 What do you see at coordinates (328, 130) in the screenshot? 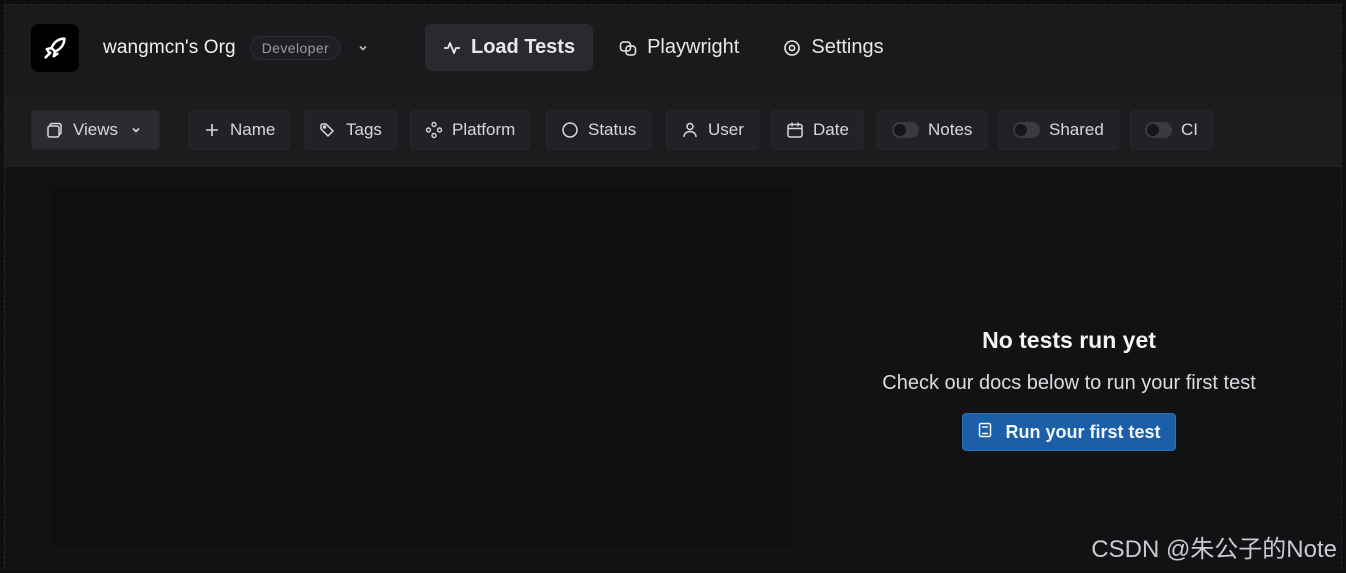
I see `tag-icon` at bounding box center [328, 130].